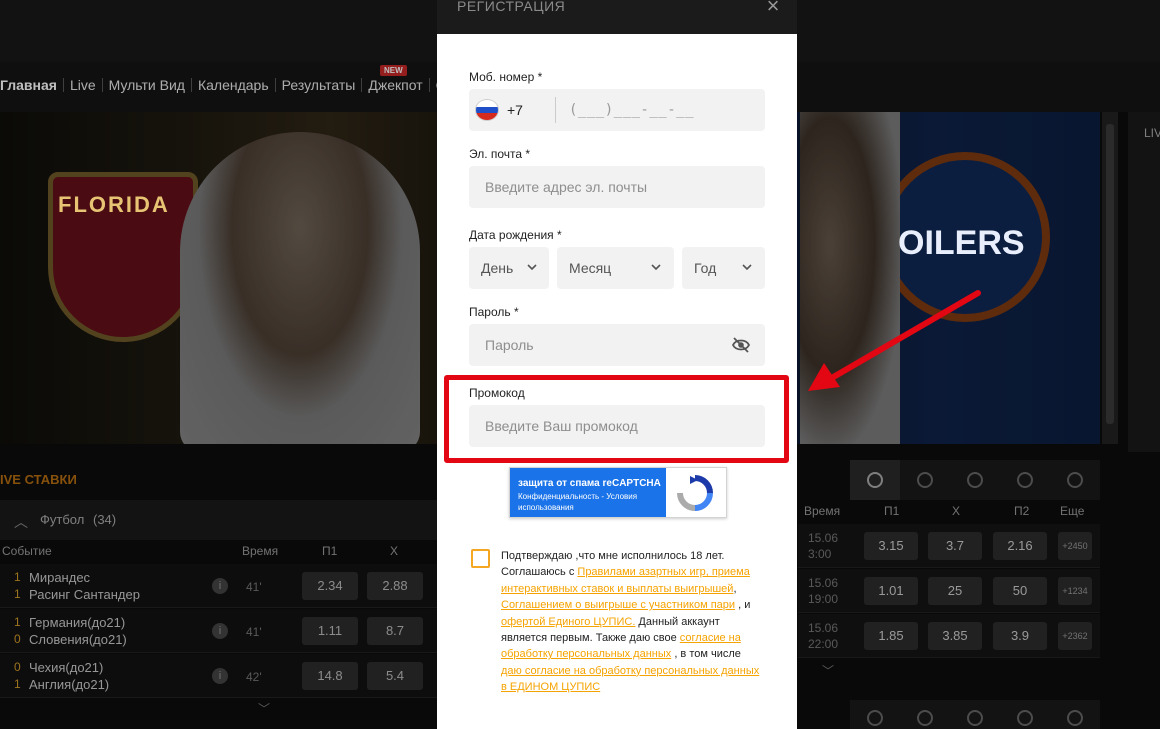 Image resolution: width=1160 pixels, height=729 pixels. Describe the element at coordinates (69, 684) in the screenshot. I see `team-name: Англия(до21)` at that location.